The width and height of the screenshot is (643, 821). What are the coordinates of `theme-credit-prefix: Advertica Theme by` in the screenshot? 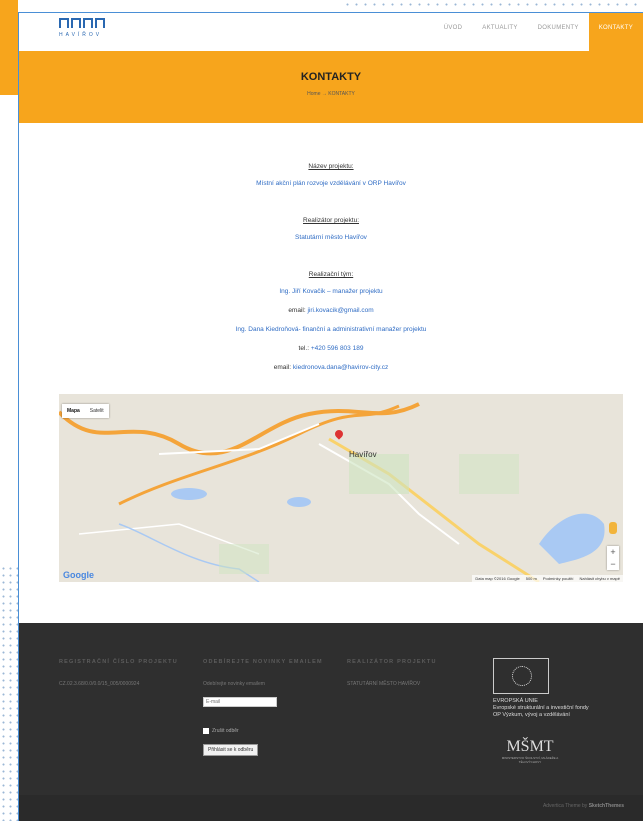 It's located at (565, 806).